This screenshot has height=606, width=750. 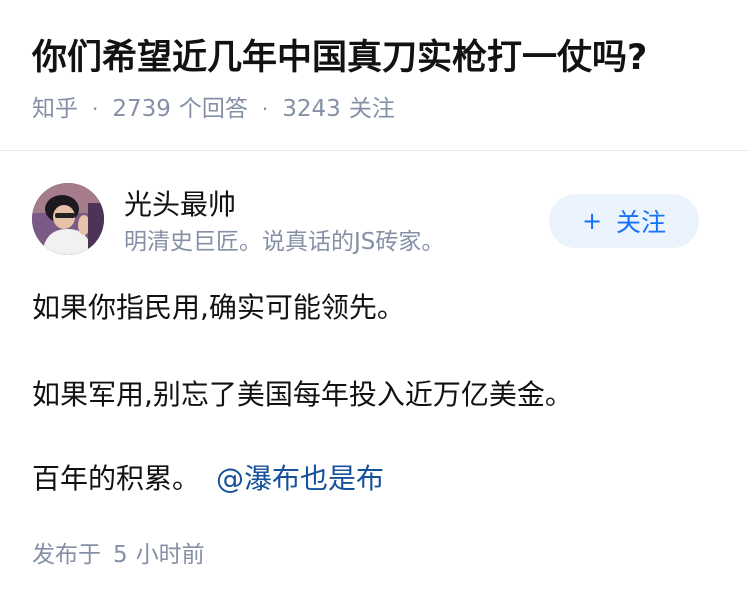 What do you see at coordinates (284, 242) in the screenshot?
I see `author-bio: 明清史巨匠。说真话的JS砖家。` at bounding box center [284, 242].